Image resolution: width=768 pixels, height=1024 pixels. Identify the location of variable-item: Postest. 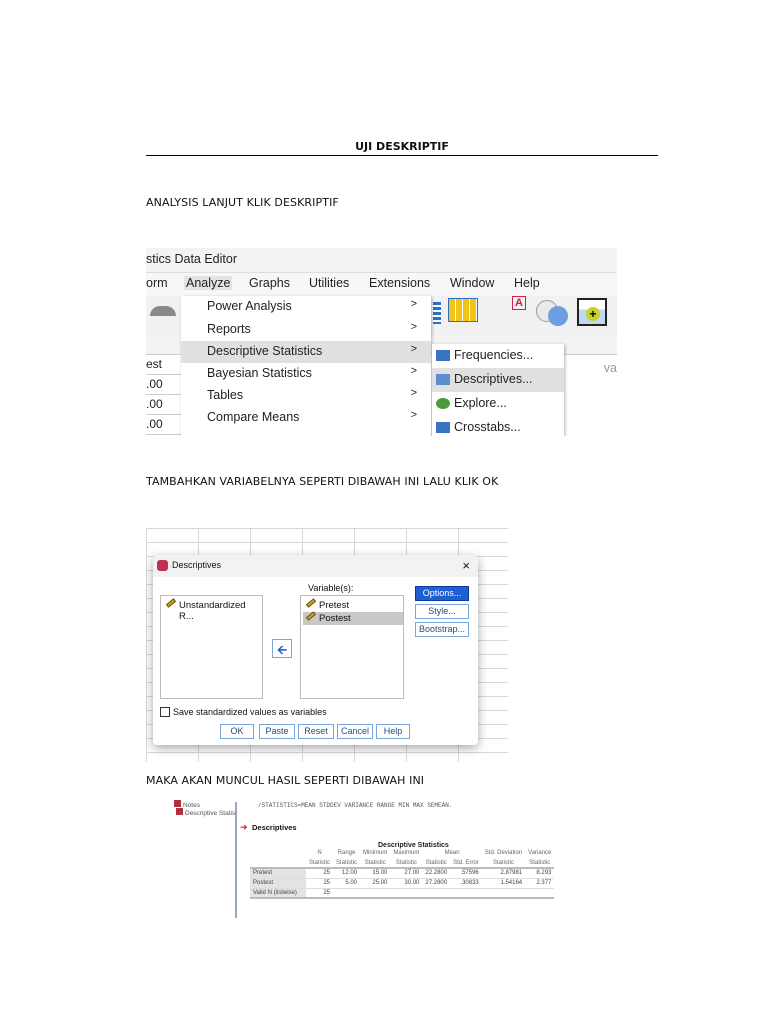
(353, 618).